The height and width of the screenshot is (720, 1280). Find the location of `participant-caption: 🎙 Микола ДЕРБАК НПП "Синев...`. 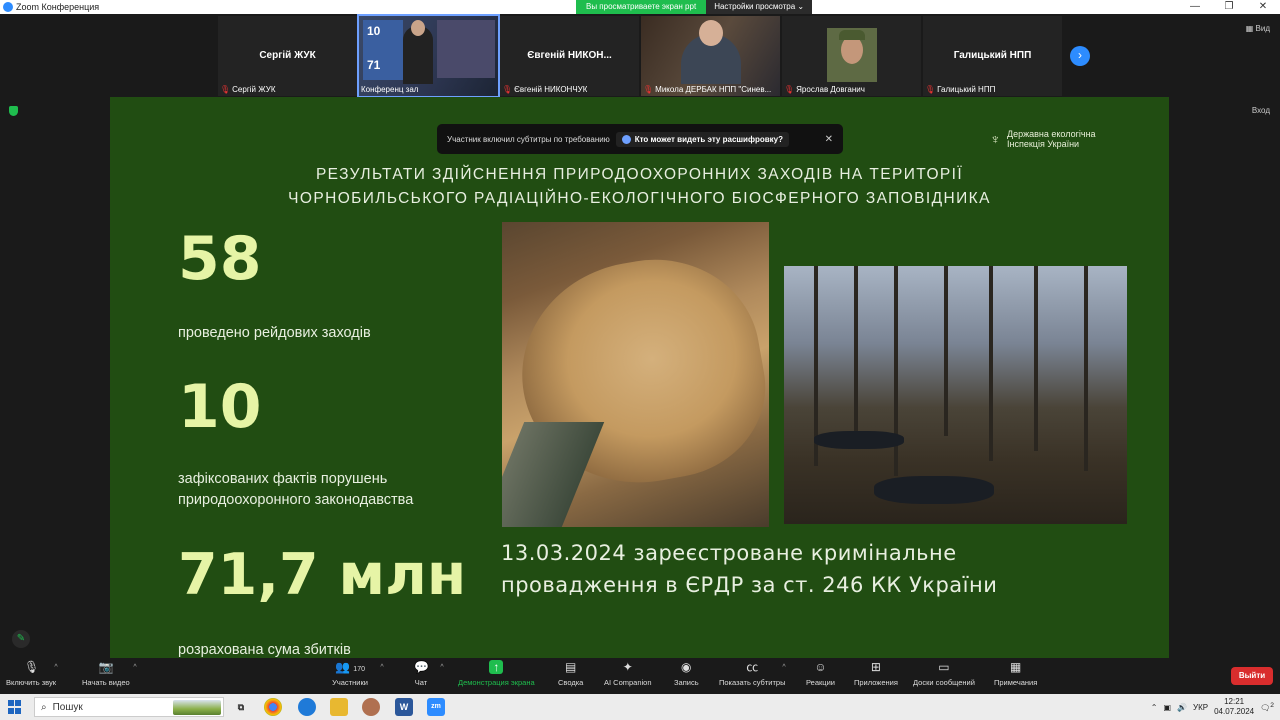

participant-caption: 🎙 Микола ДЕРБАК НПП "Синев... is located at coordinates (707, 89).